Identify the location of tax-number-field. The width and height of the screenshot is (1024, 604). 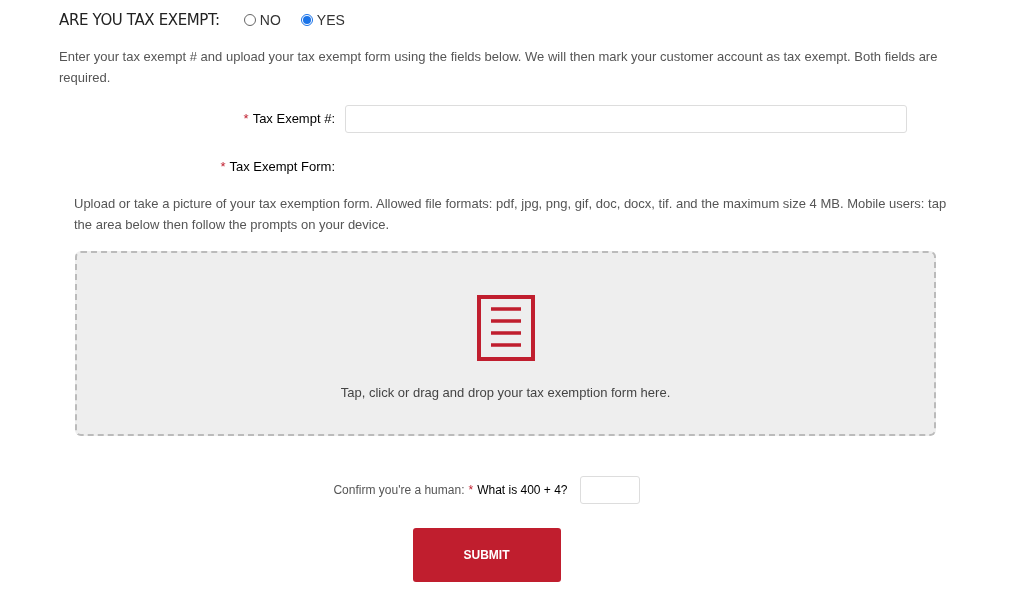
(626, 119).